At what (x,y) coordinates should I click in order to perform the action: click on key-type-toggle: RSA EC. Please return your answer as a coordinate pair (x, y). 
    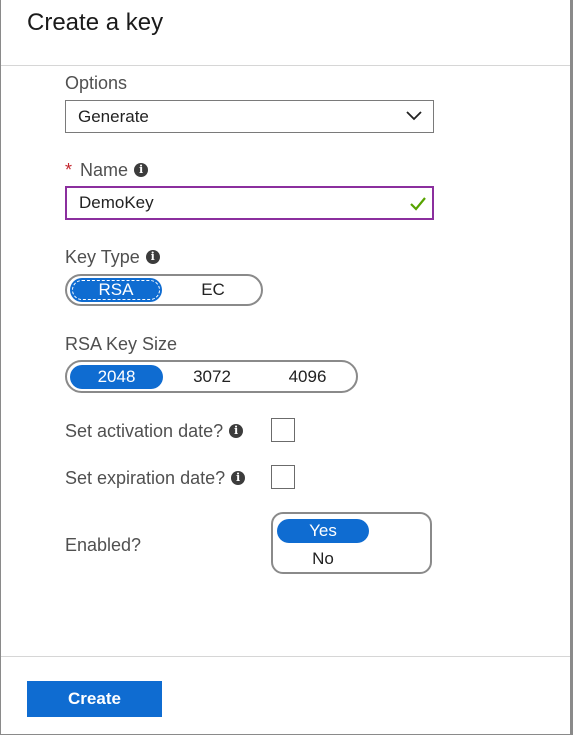
    Looking at the image, I should click on (164, 290).